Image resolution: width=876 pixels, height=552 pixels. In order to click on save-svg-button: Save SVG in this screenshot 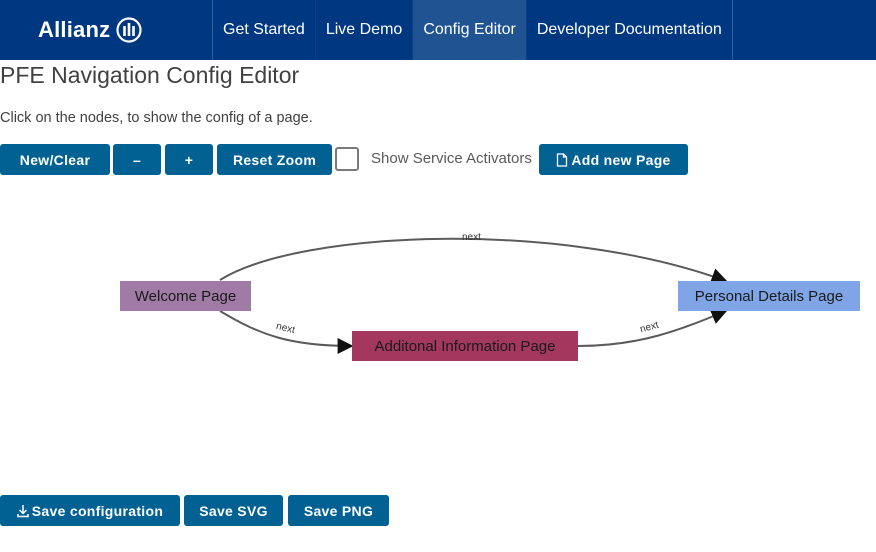, I will do `click(233, 510)`.